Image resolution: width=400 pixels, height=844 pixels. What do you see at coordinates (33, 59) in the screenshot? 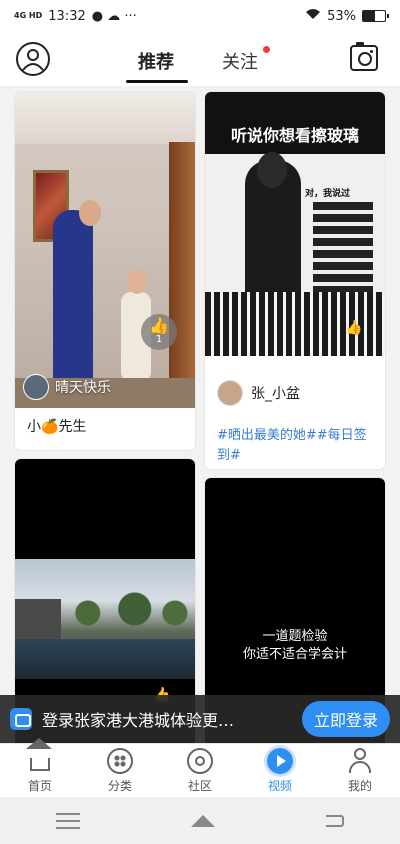
I see `user-avatar-icon` at bounding box center [33, 59].